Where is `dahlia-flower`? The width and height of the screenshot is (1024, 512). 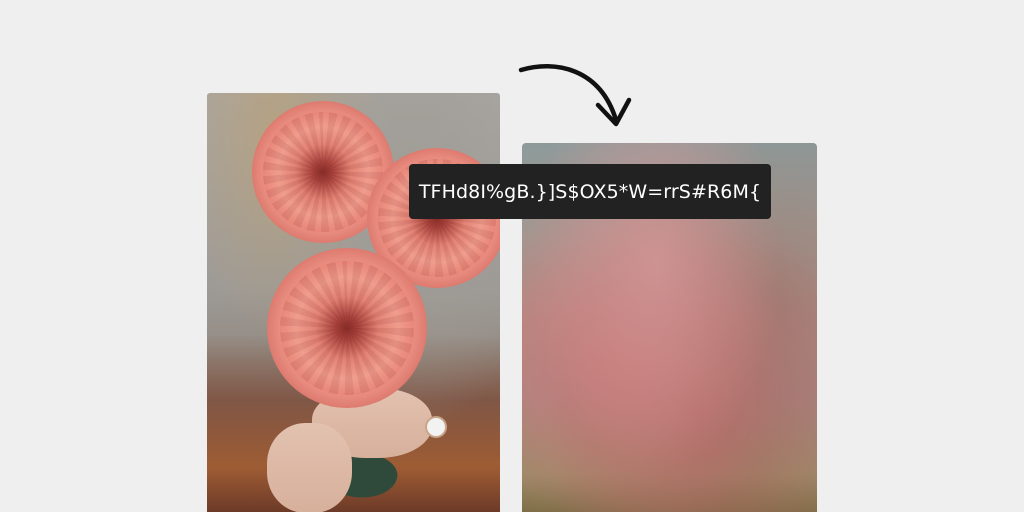 dahlia-flower is located at coordinates (347, 328).